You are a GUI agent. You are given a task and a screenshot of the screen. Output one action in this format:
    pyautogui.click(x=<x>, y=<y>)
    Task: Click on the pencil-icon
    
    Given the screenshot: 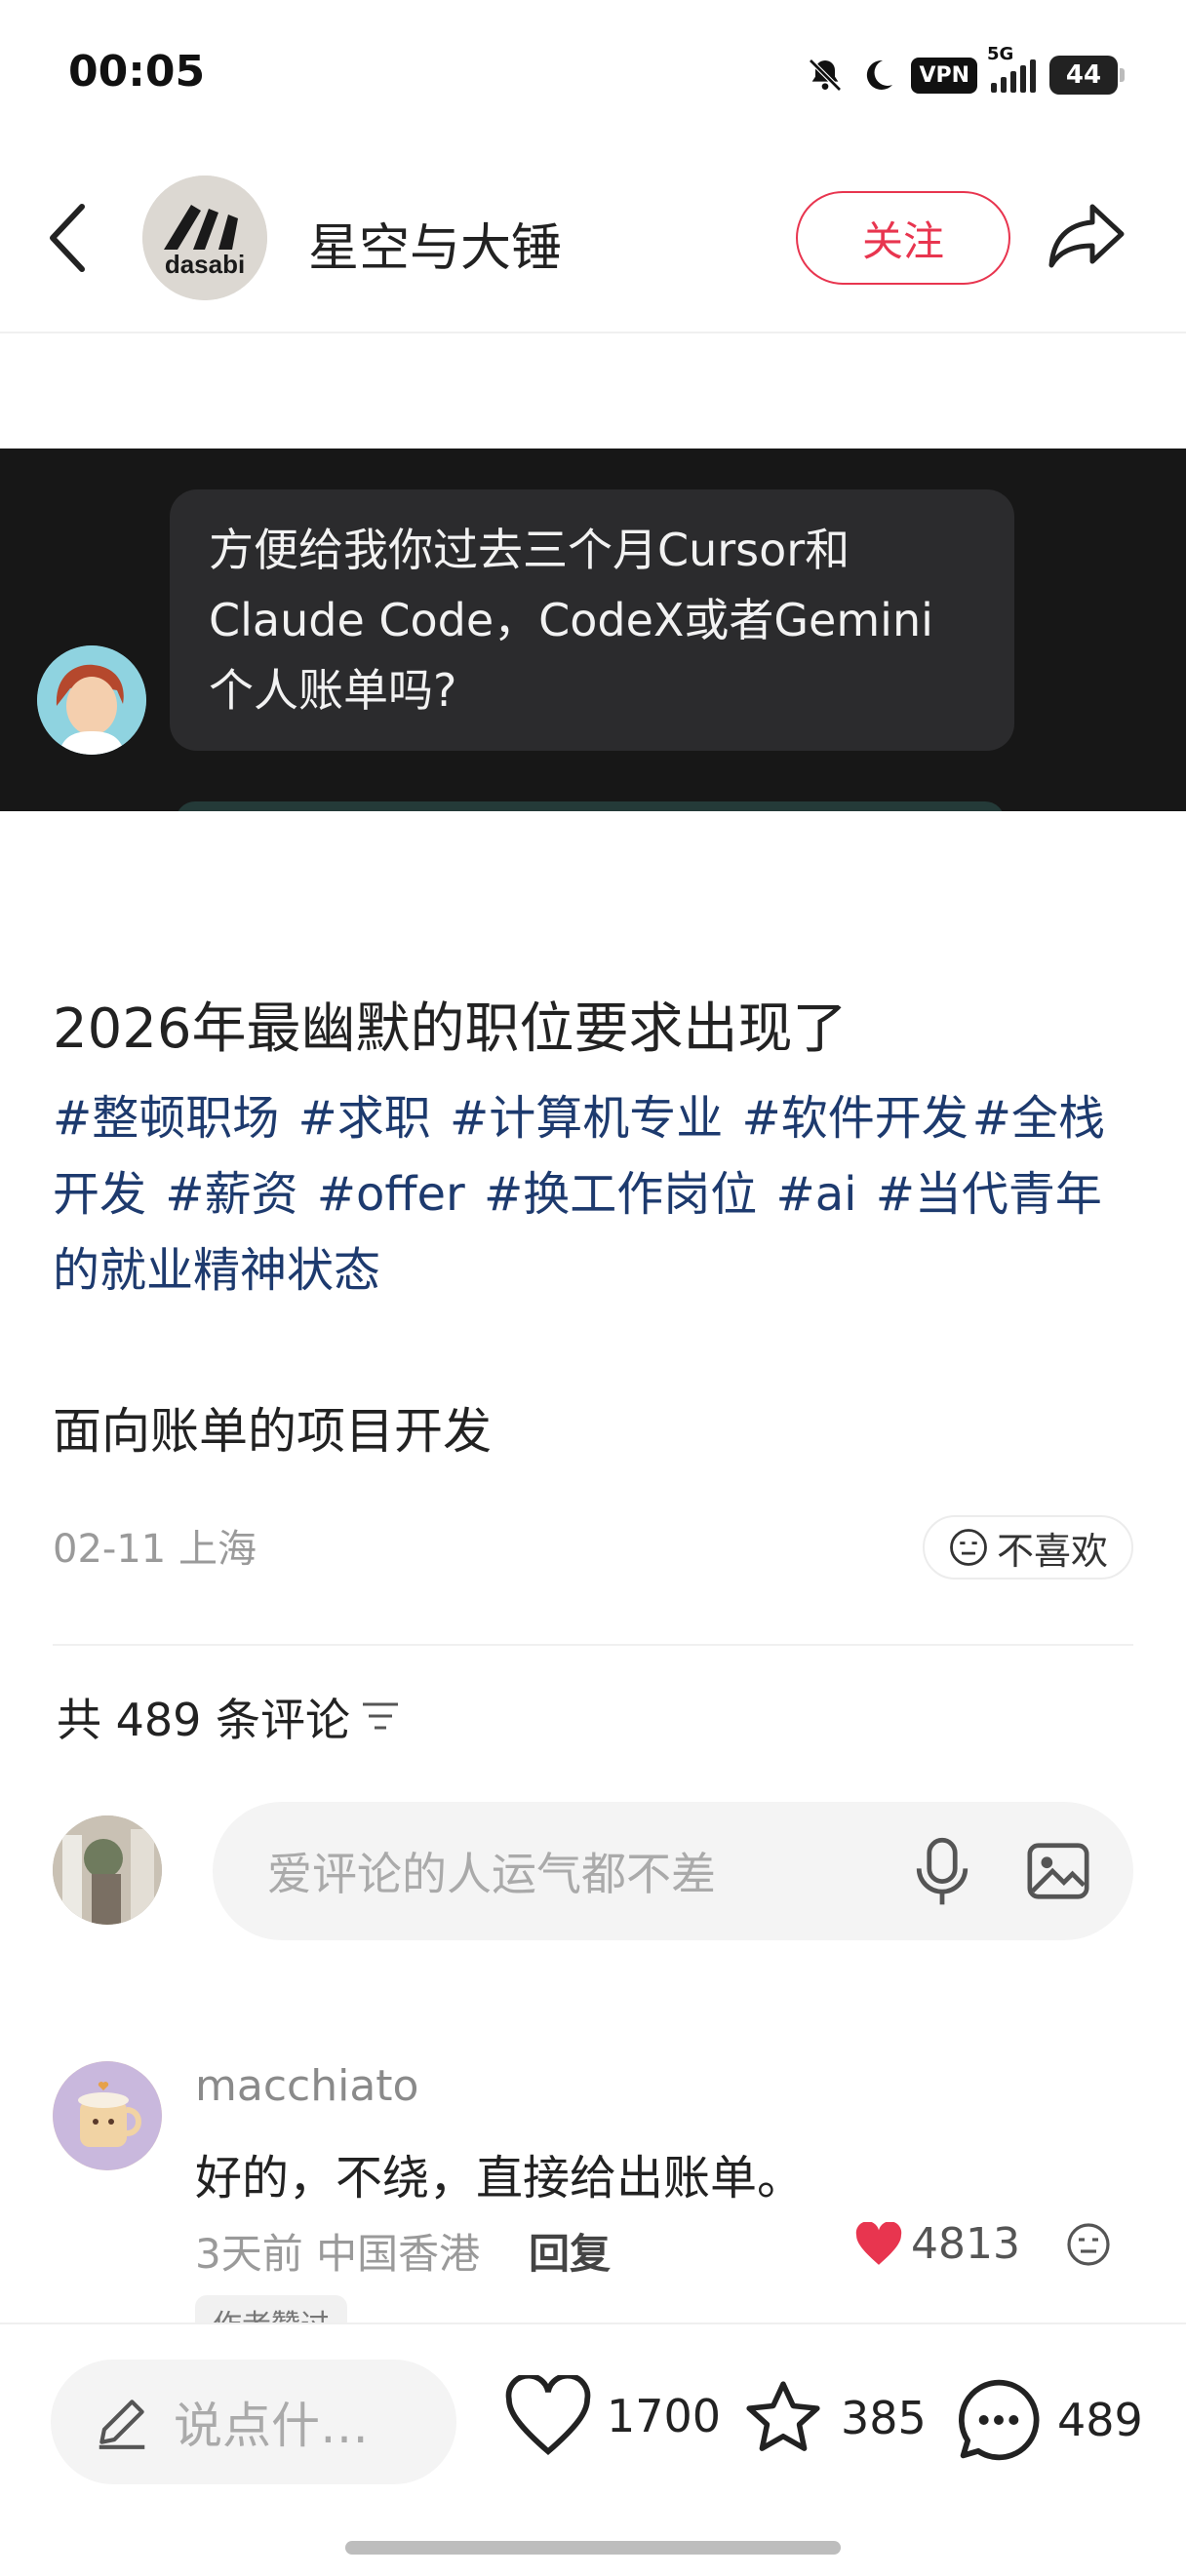 What is the action you would take?
    pyautogui.click(x=122, y=2424)
    